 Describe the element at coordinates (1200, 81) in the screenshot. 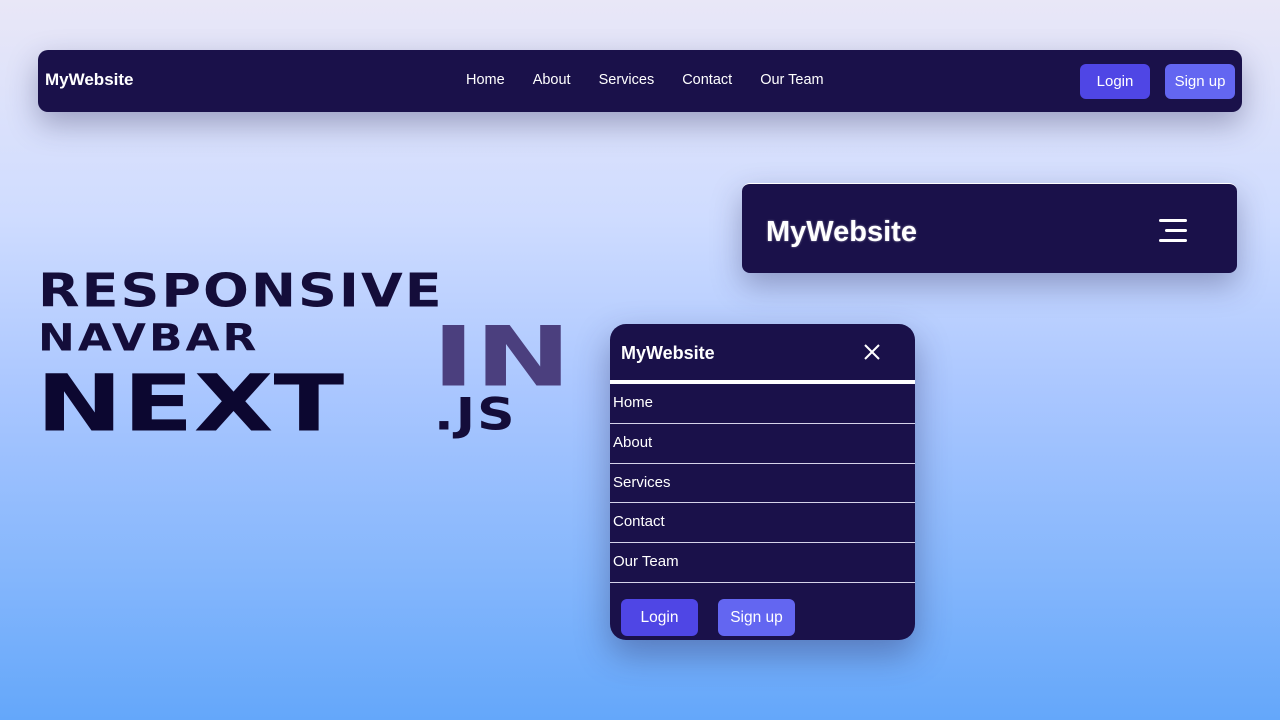

I see `desktop-signup-button: Sign up` at that location.